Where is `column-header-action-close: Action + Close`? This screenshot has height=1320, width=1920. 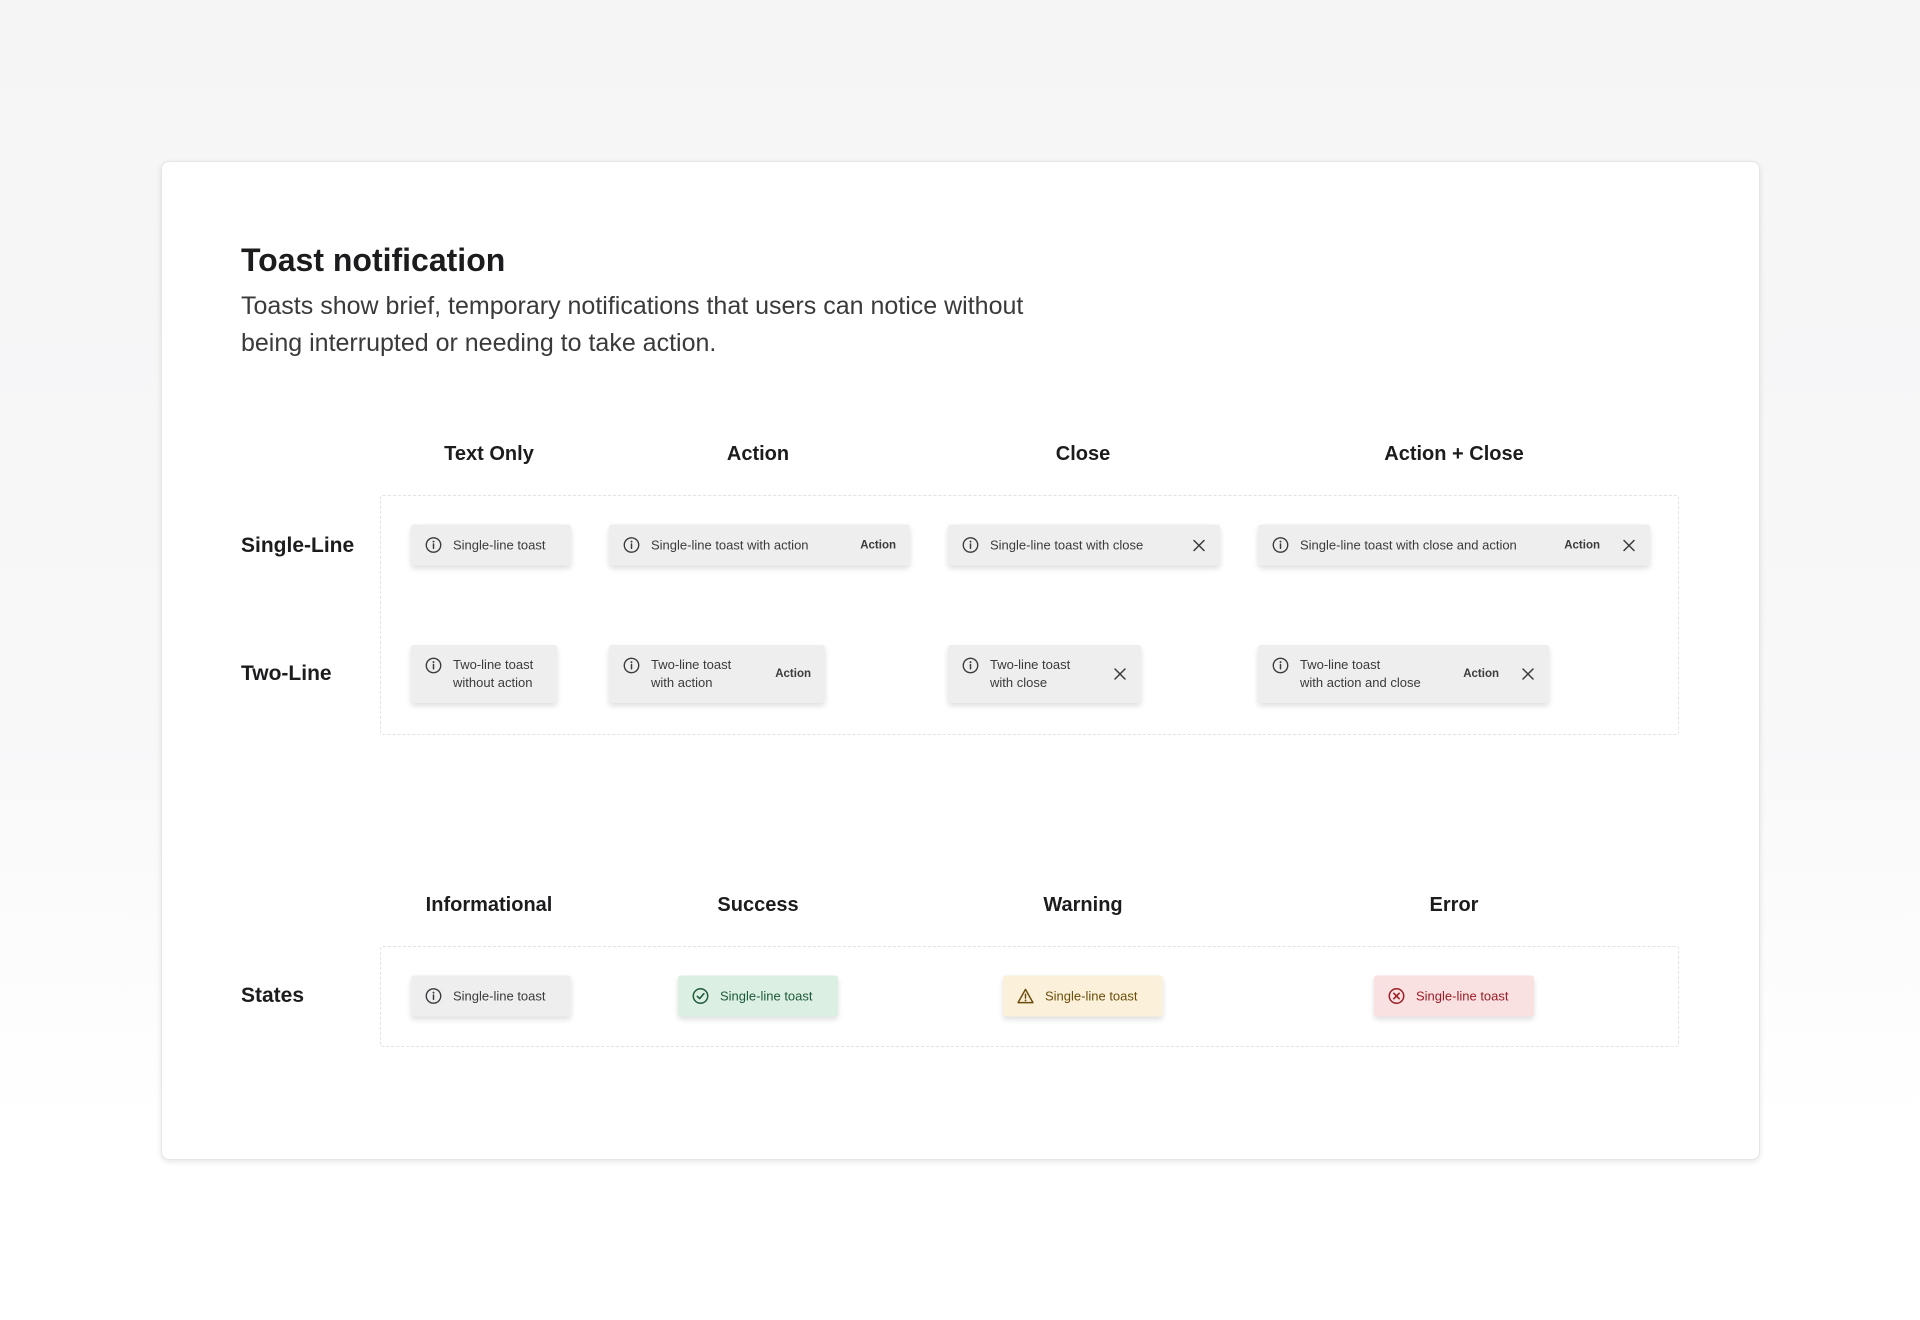 column-header-action-close: Action + Close is located at coordinates (1454, 454).